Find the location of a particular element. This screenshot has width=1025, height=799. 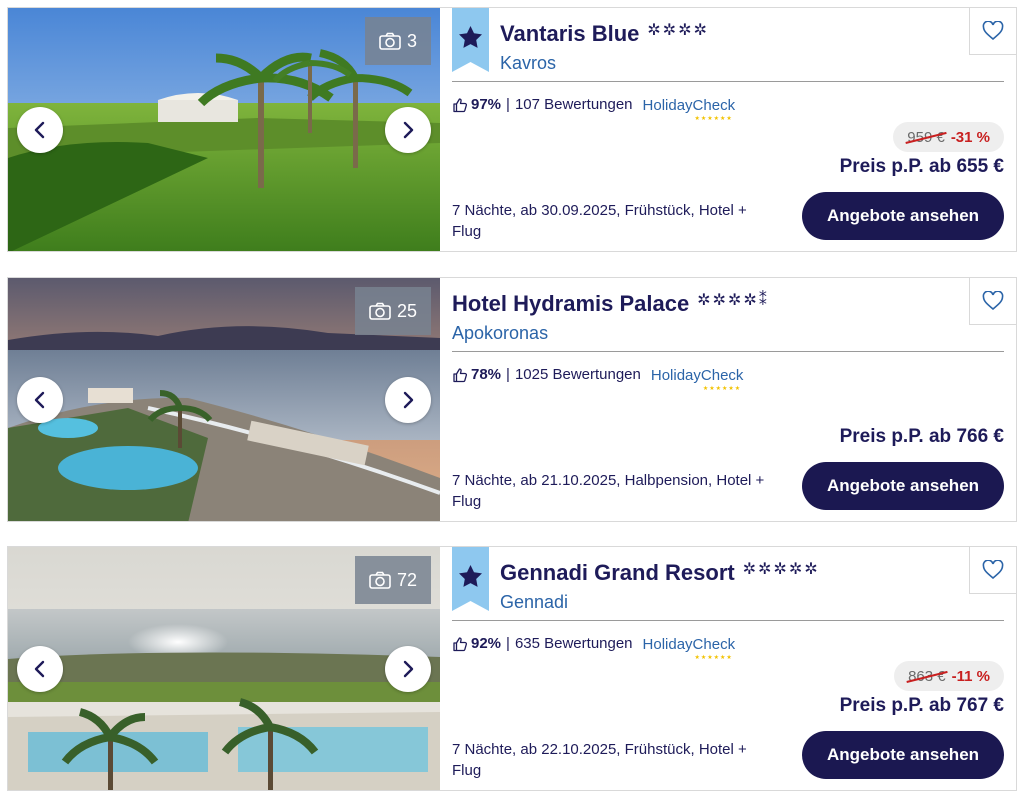

review-count: 1025 Bewertungen is located at coordinates (578, 374).